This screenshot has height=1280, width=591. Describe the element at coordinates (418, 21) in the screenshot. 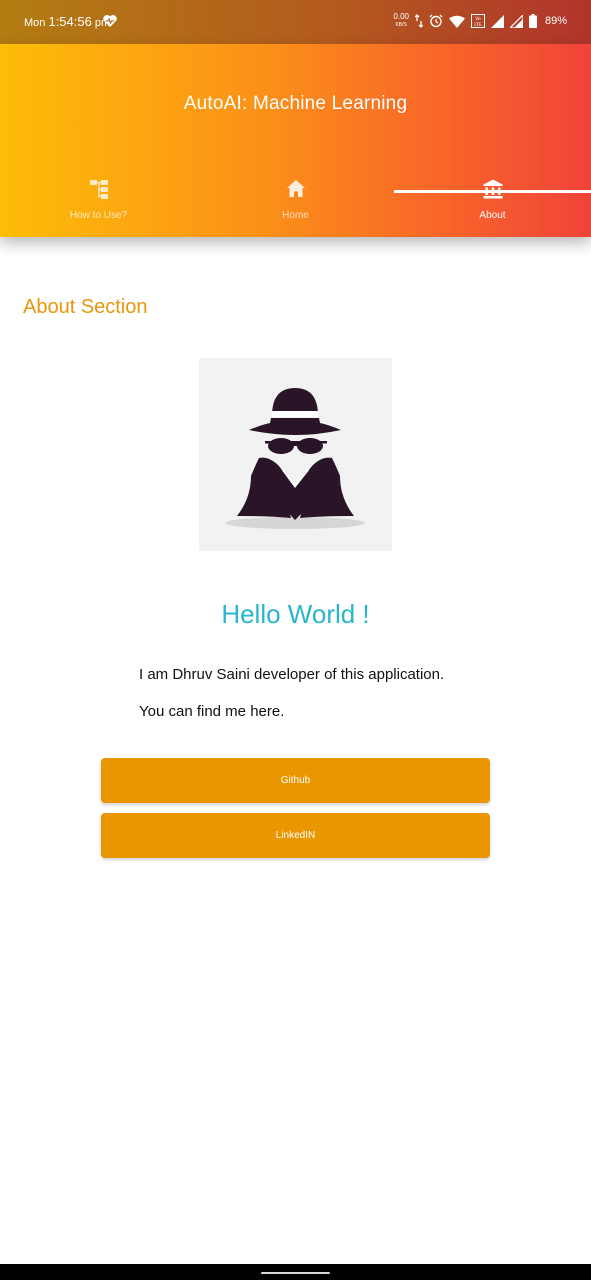

I see `data-arrows-icon` at that location.